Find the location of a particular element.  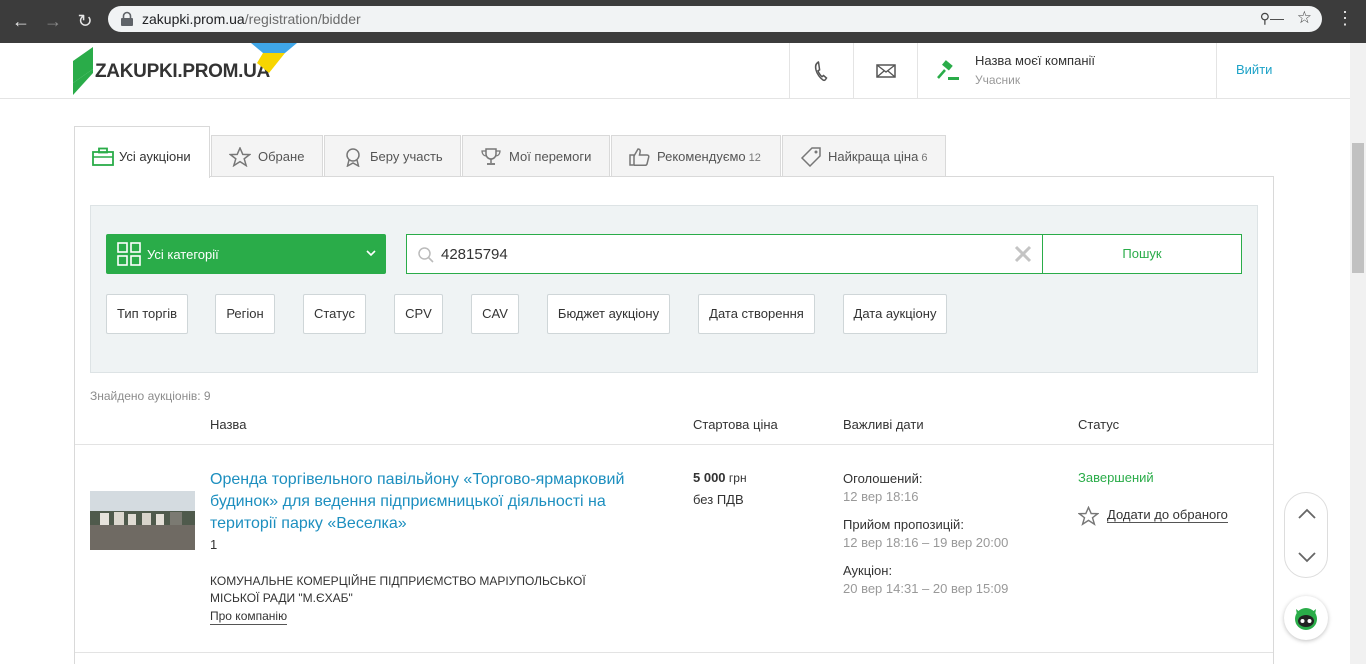

phone-icon is located at coordinates (821, 71).